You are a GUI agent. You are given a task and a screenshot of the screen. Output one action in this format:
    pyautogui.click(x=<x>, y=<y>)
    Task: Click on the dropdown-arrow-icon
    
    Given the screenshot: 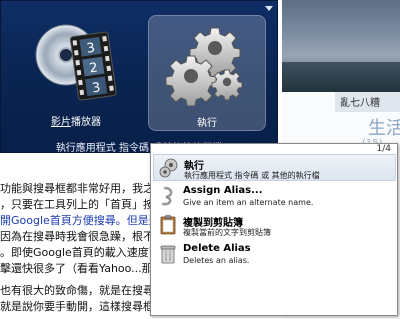 What is the action you would take?
    pyautogui.click(x=269, y=8)
    